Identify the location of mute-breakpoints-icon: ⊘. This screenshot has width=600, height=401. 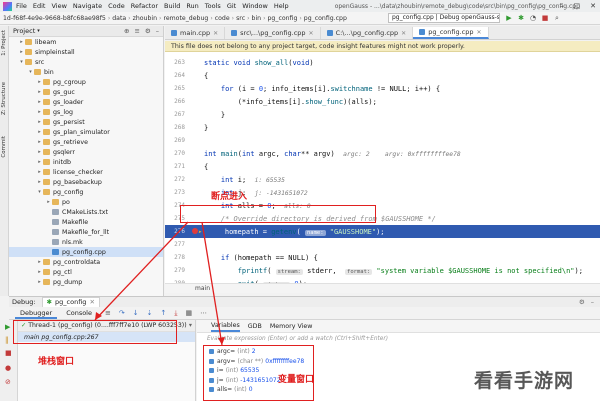
(8, 382).